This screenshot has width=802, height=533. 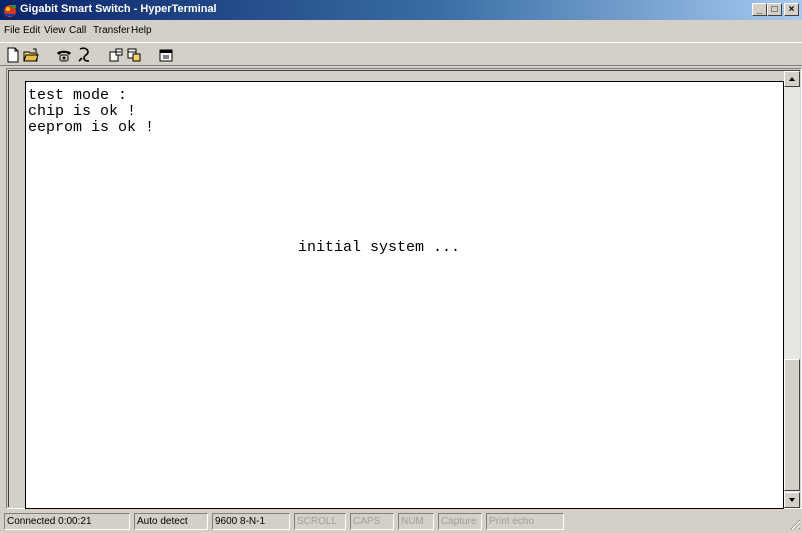 I want to click on properties-icon, so click(x=166, y=55).